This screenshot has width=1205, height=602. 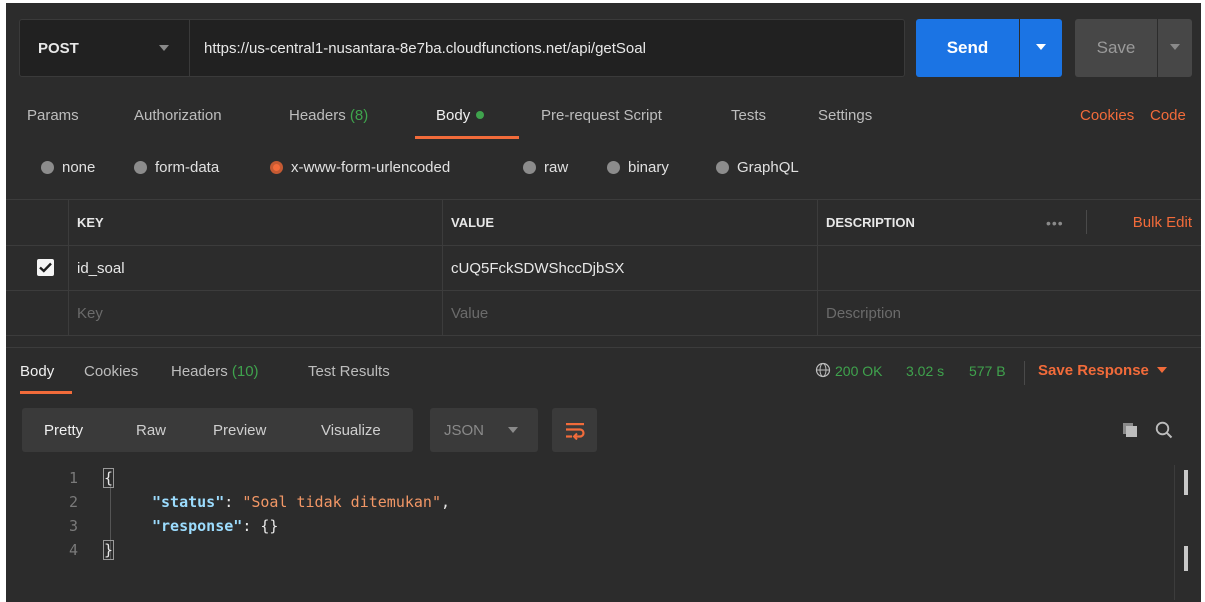 What do you see at coordinates (748, 115) in the screenshot?
I see `tab-tests: Tests` at bounding box center [748, 115].